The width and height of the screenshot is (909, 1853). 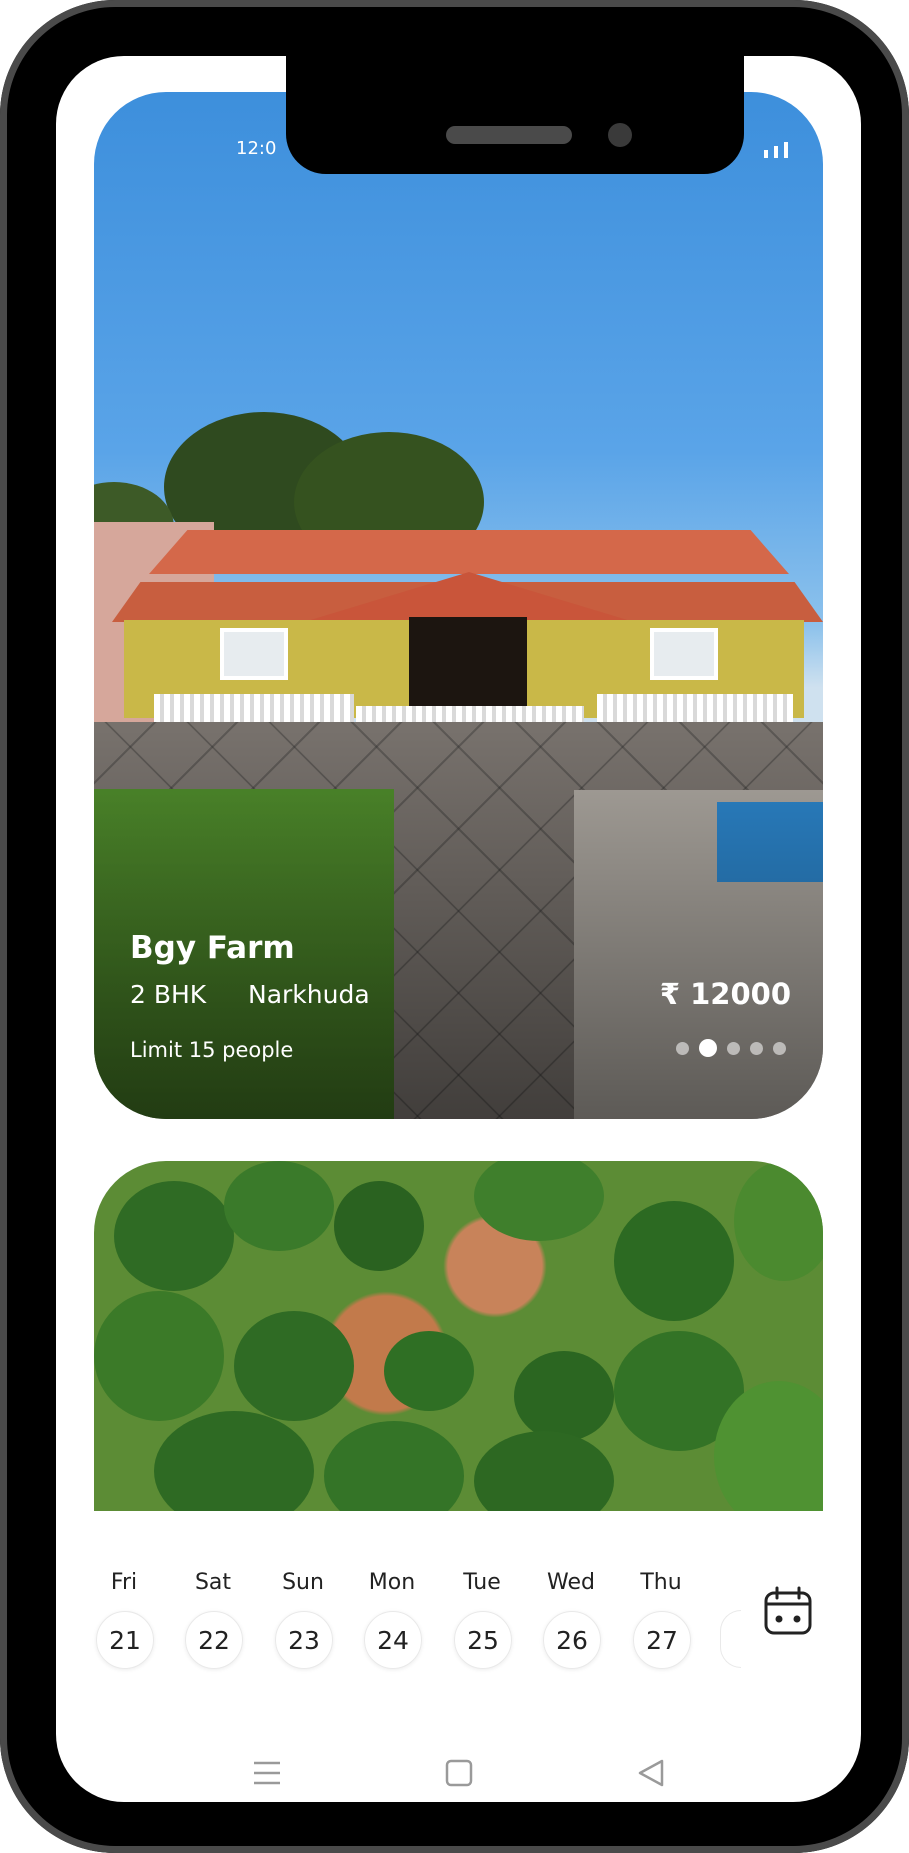 I want to click on day-number: 25, so click(x=483, y=1640).